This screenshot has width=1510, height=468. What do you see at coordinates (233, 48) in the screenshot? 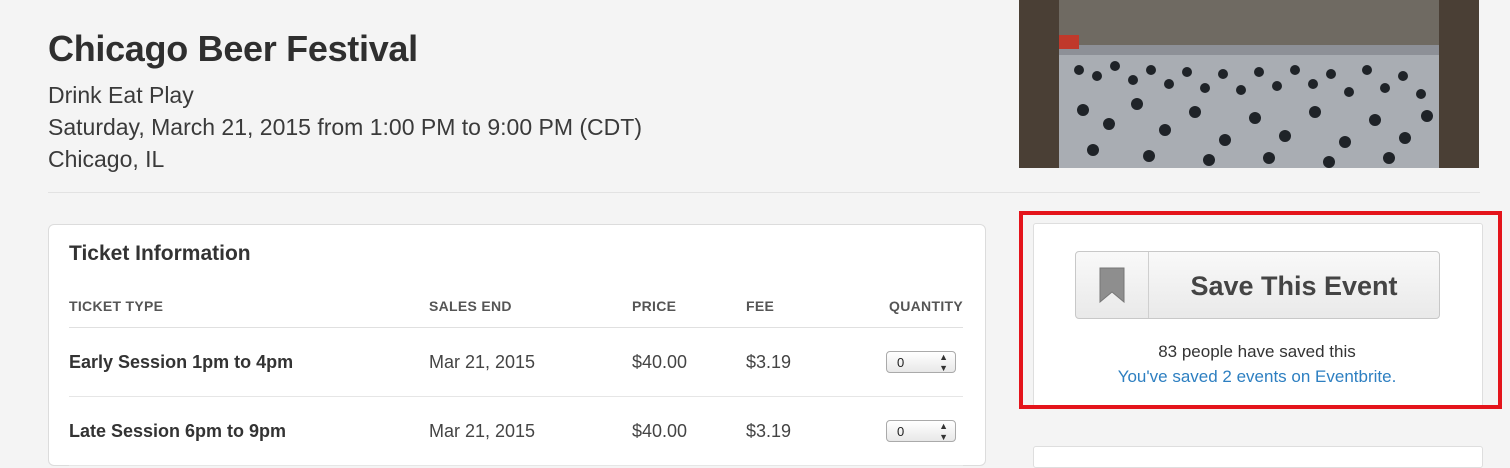
I see `event-title: Chicago Beer Festival` at bounding box center [233, 48].